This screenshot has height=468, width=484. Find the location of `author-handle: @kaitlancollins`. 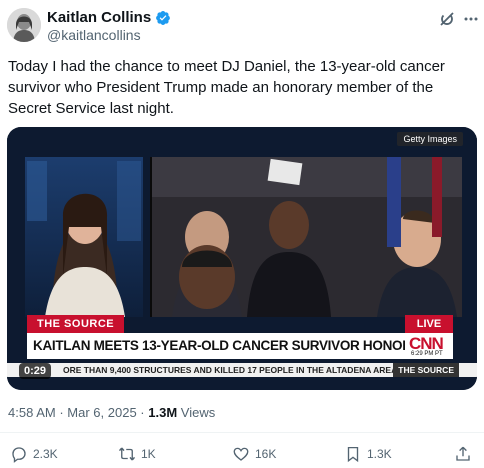

author-handle: @kaitlancollins is located at coordinates (94, 35).